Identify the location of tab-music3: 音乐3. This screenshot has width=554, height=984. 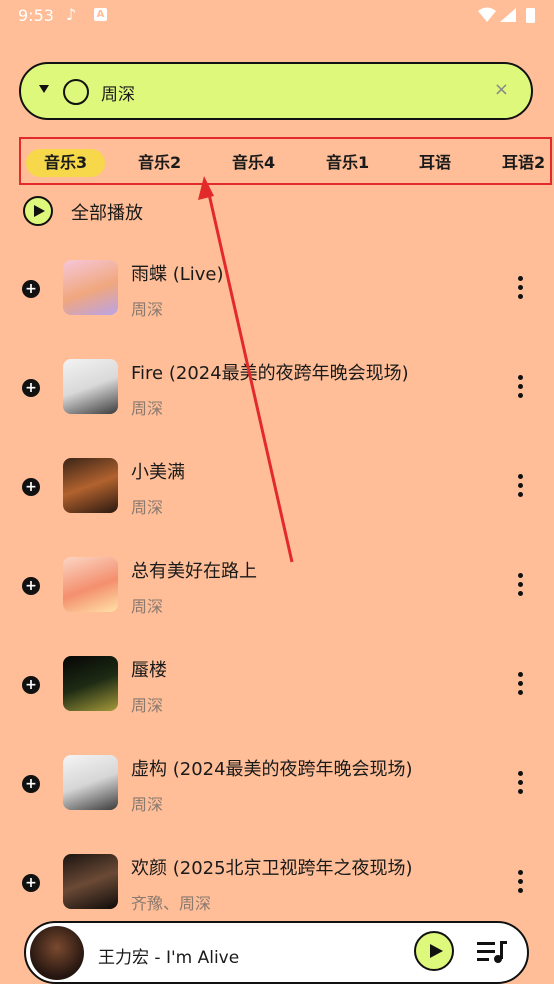
(66, 163).